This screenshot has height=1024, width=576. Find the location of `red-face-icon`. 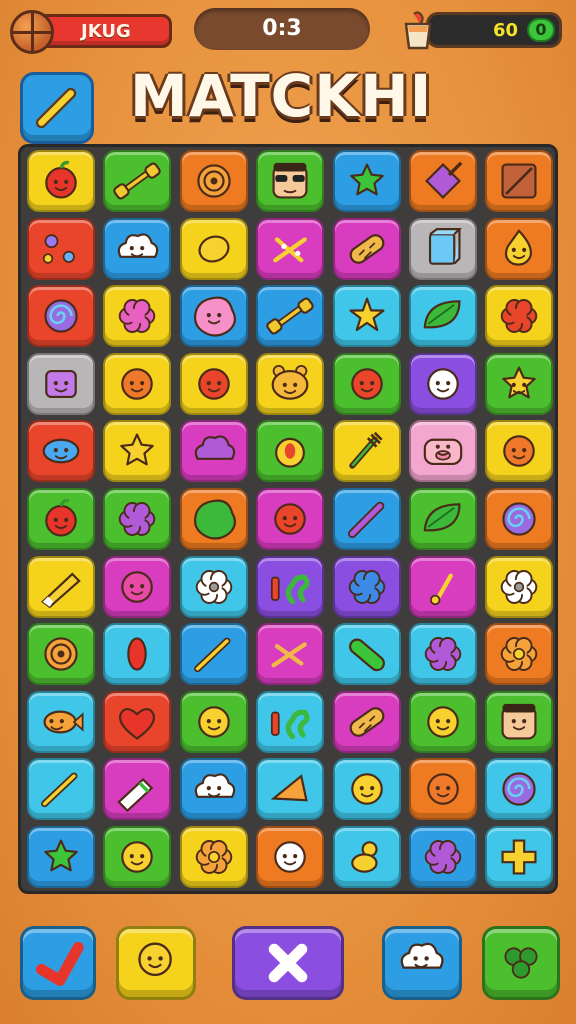

red-face-icon is located at coordinates (214, 384).